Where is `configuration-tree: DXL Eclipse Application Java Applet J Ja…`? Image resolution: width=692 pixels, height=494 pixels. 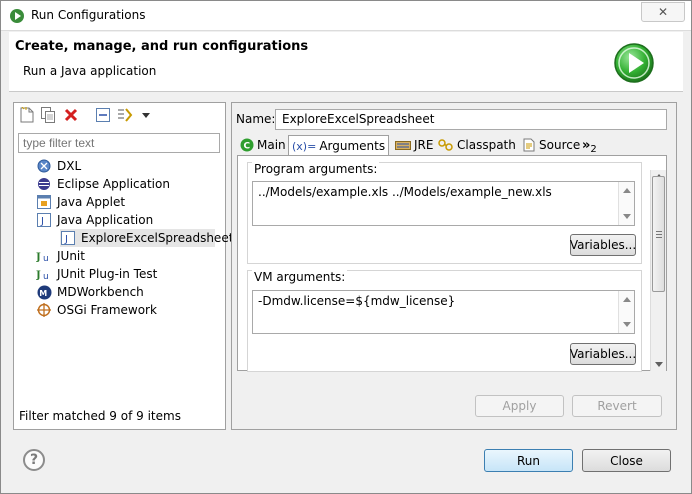
configuration-tree: DXL Eclipse Application Java Applet J Ja… is located at coordinates (134, 238).